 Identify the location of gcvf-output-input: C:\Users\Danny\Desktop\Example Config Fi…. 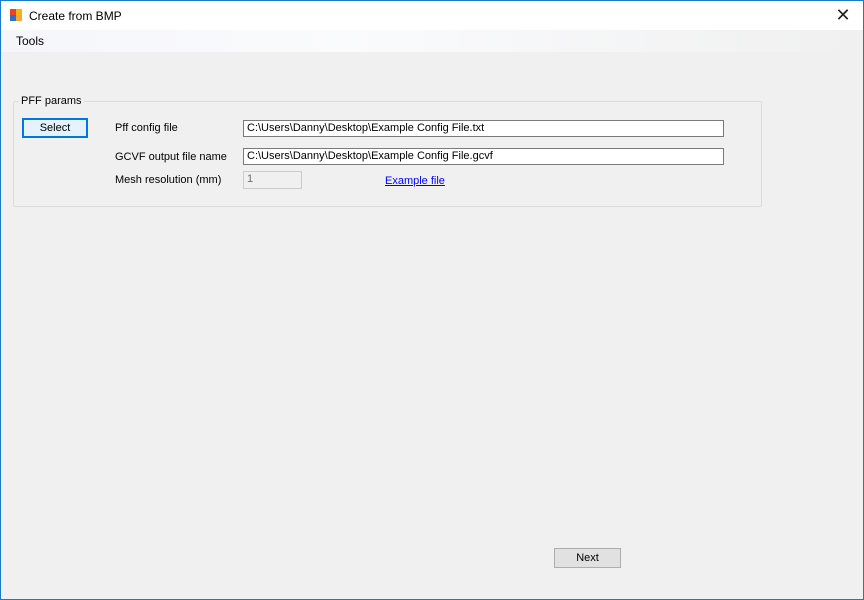
(483, 156).